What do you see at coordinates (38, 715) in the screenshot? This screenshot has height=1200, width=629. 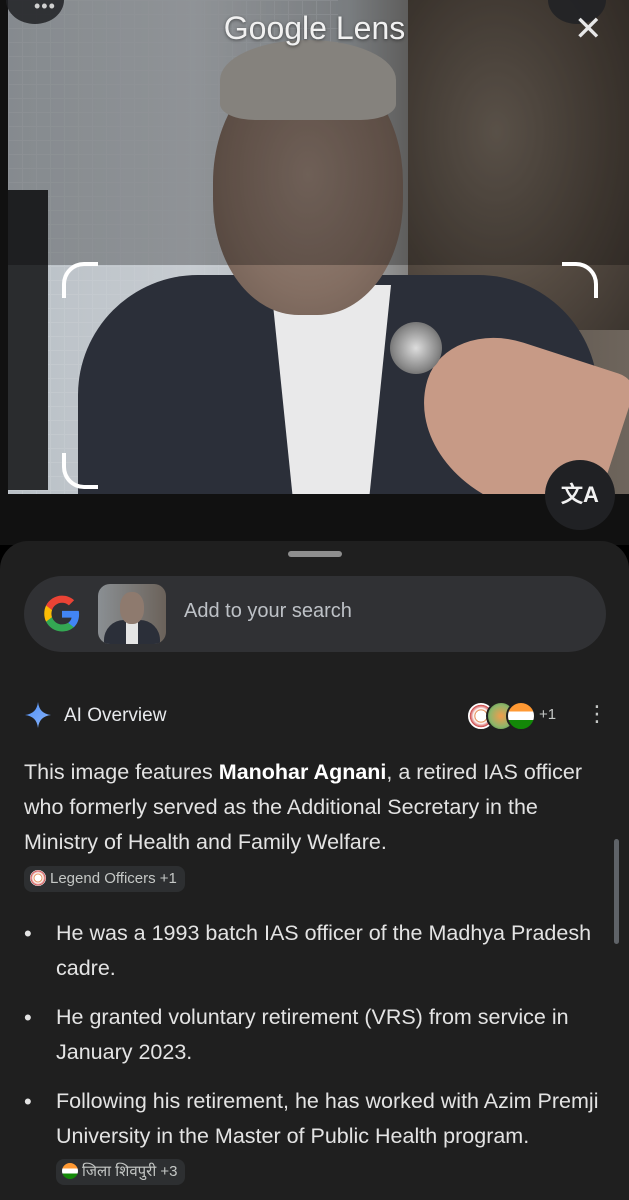 I see `sparkle-icon` at bounding box center [38, 715].